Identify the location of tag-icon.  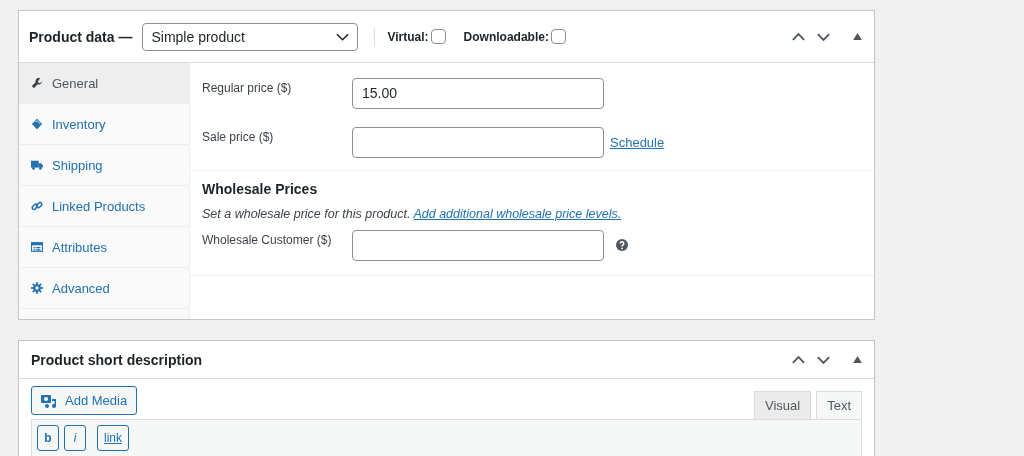
(37, 124).